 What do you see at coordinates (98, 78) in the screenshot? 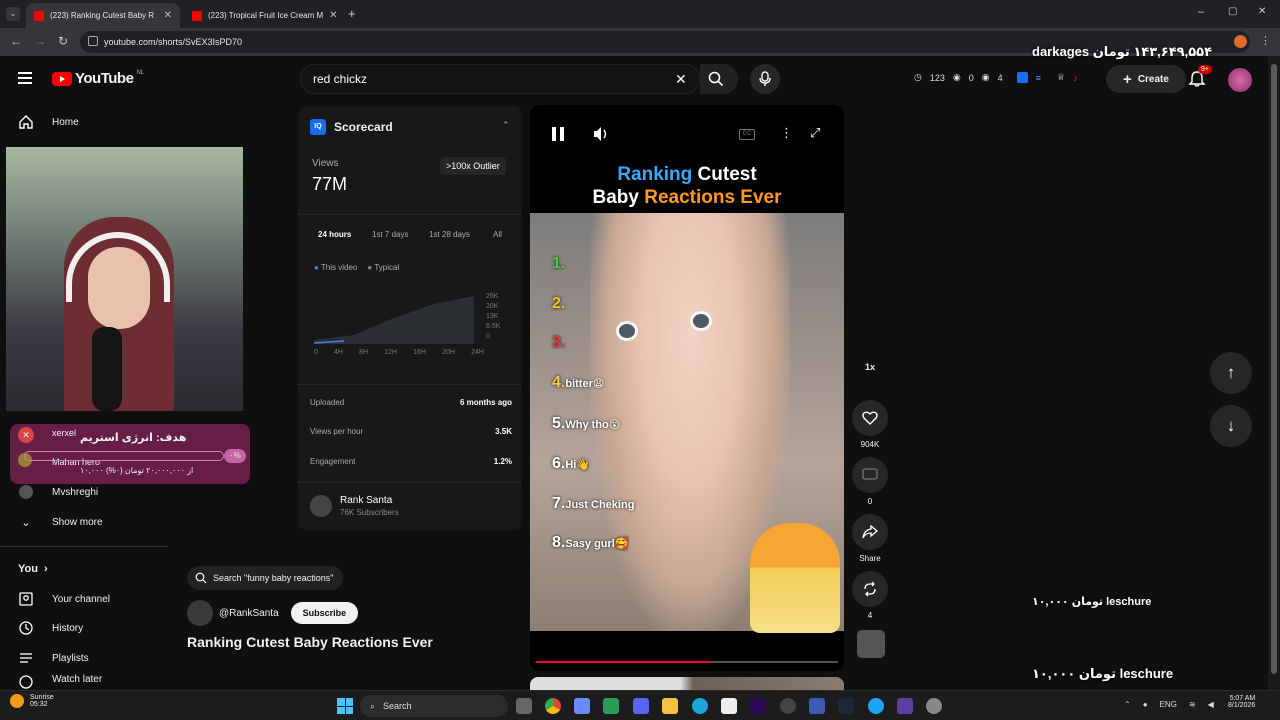
I see `youtube-logo: YouTube NL` at bounding box center [98, 78].